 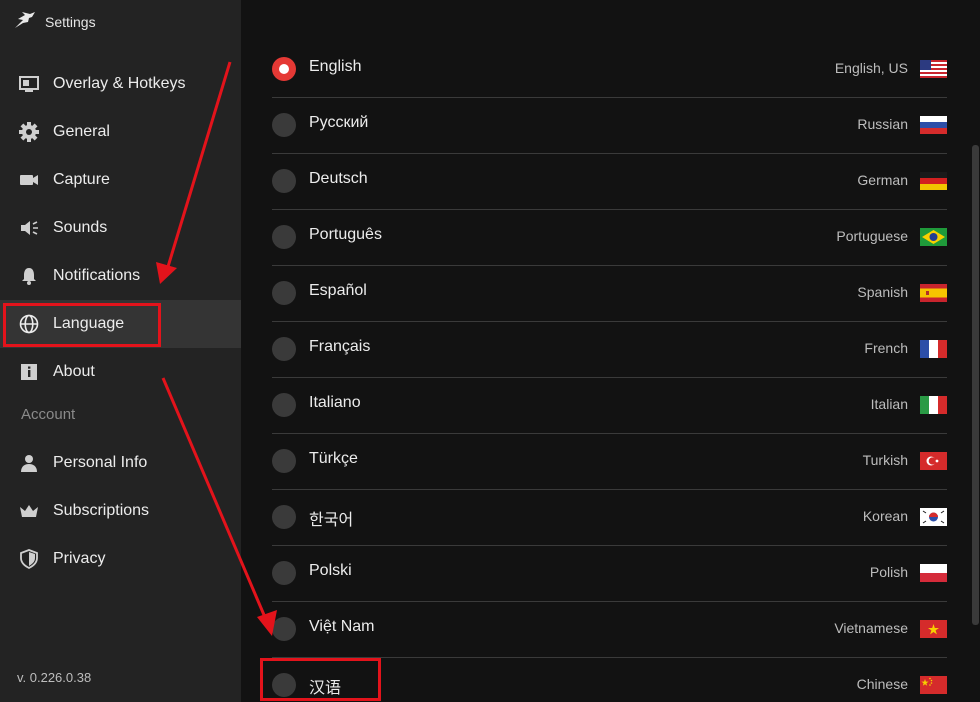 What do you see at coordinates (933, 293) in the screenshot?
I see `spain-flag-icon` at bounding box center [933, 293].